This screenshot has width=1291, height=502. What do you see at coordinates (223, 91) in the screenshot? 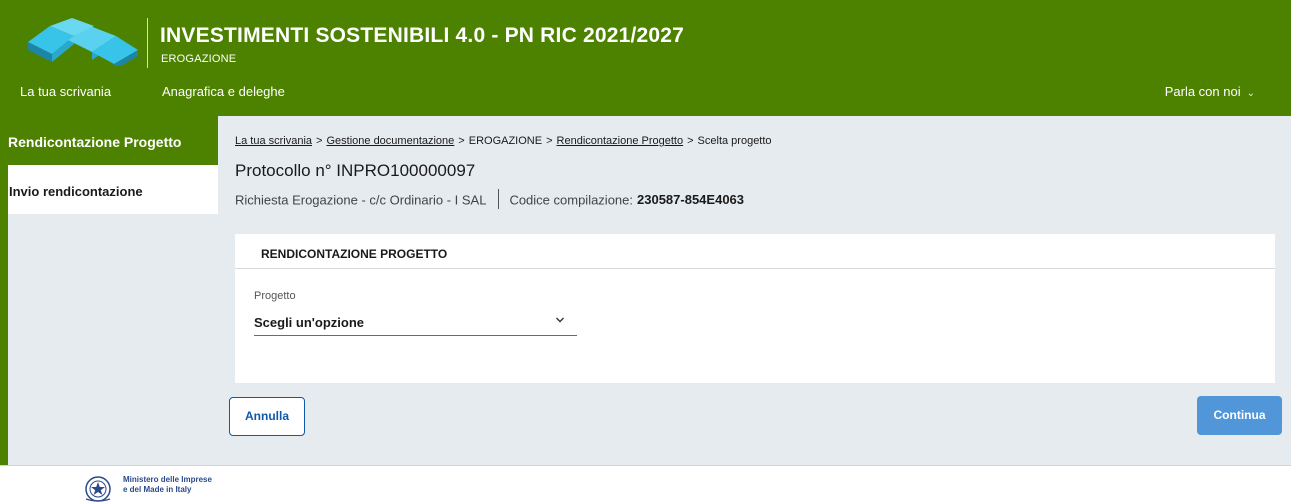
I see `nav-anagrafica-deleghe: Anagrafica e deleghe` at bounding box center [223, 91].